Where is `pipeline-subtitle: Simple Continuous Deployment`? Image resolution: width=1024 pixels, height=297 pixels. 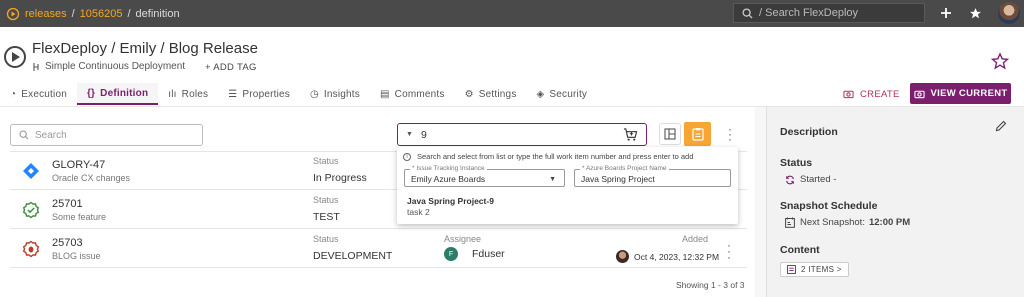 pipeline-subtitle: Simple Continuous Deployment is located at coordinates (108, 66).